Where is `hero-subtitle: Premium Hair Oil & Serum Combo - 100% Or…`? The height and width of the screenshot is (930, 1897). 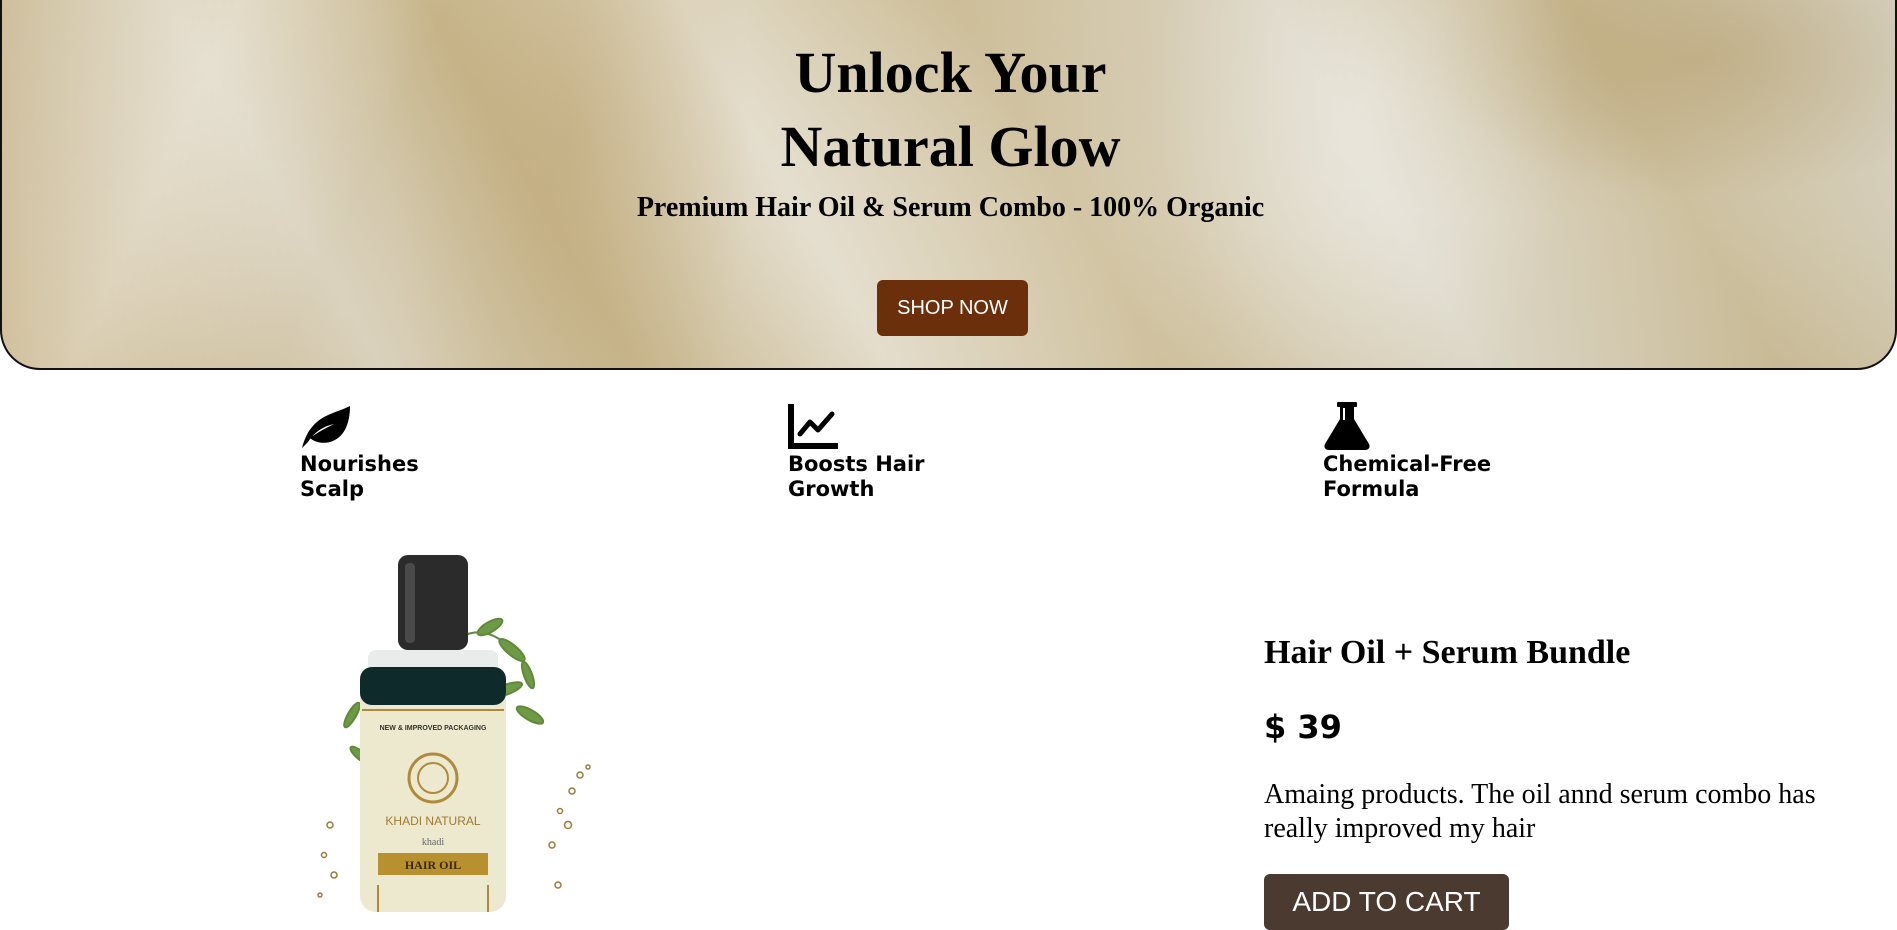 hero-subtitle: Premium Hair Oil & Serum Combo - 100% Or… is located at coordinates (950, 207).